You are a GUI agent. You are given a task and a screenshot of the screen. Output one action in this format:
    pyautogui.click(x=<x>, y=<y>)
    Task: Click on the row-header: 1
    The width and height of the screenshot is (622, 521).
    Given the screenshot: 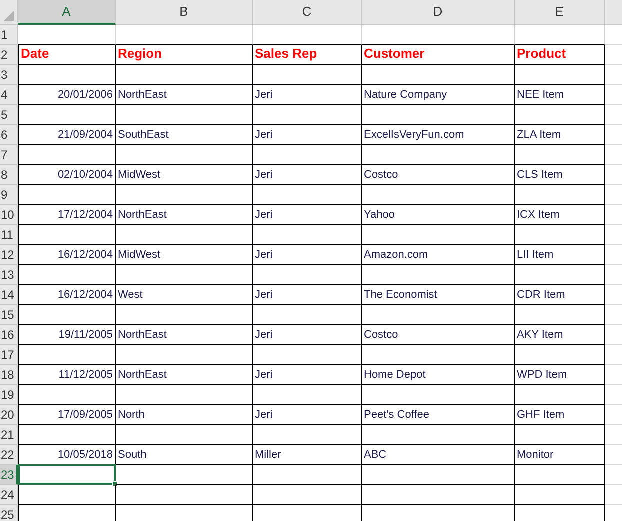 What is the action you would take?
    pyautogui.click(x=9, y=35)
    